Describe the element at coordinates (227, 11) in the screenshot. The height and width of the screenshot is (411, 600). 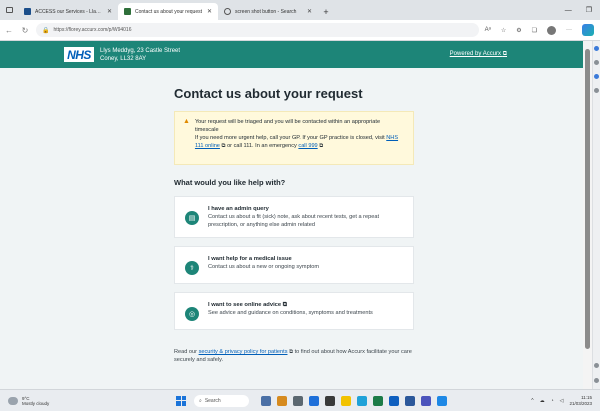
I see `search-favicon-icon` at that location.